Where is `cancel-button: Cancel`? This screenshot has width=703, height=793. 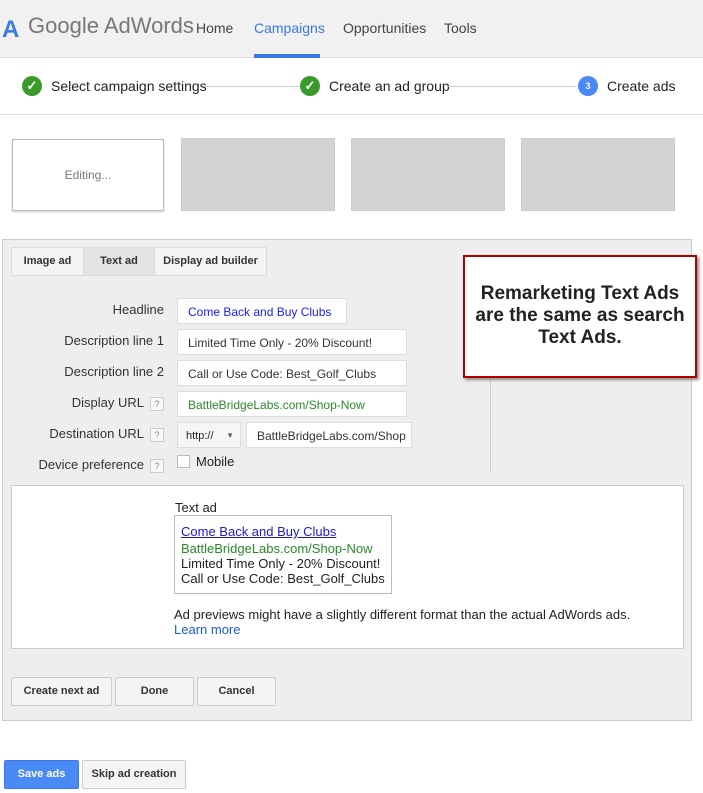 cancel-button: Cancel is located at coordinates (236, 691).